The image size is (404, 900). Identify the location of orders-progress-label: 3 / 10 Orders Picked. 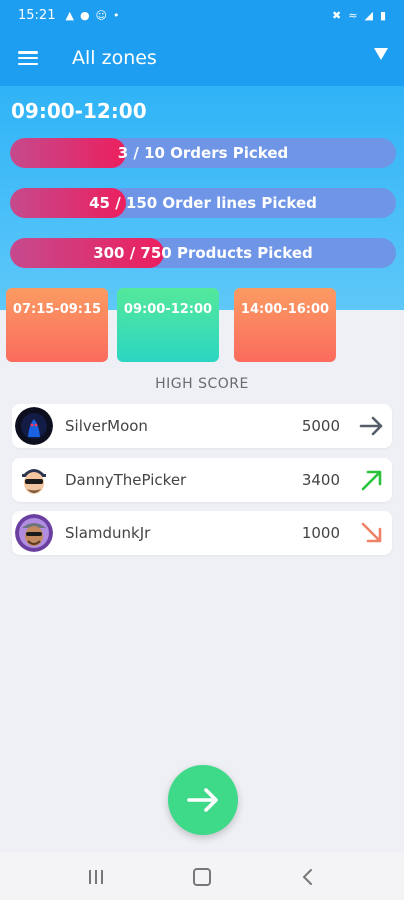
(203, 153).